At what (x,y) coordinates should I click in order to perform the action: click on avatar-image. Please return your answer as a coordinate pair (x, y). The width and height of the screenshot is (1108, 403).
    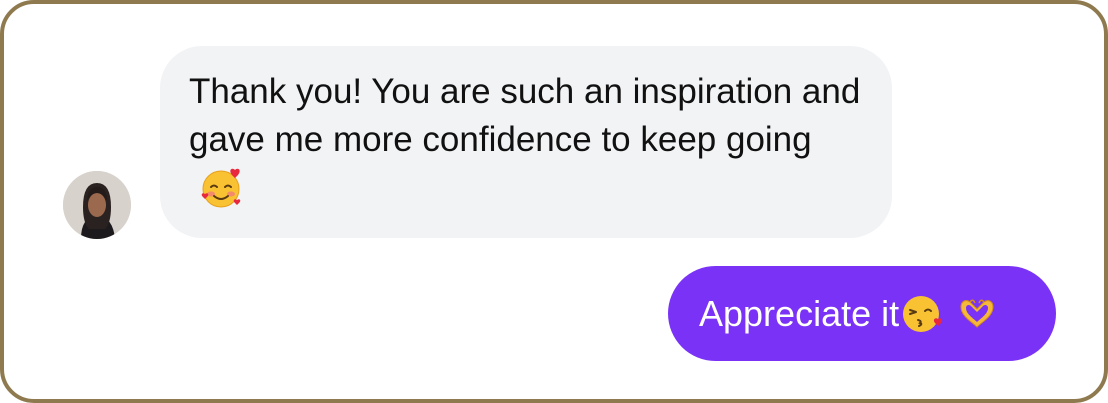
    Looking at the image, I should click on (97, 205).